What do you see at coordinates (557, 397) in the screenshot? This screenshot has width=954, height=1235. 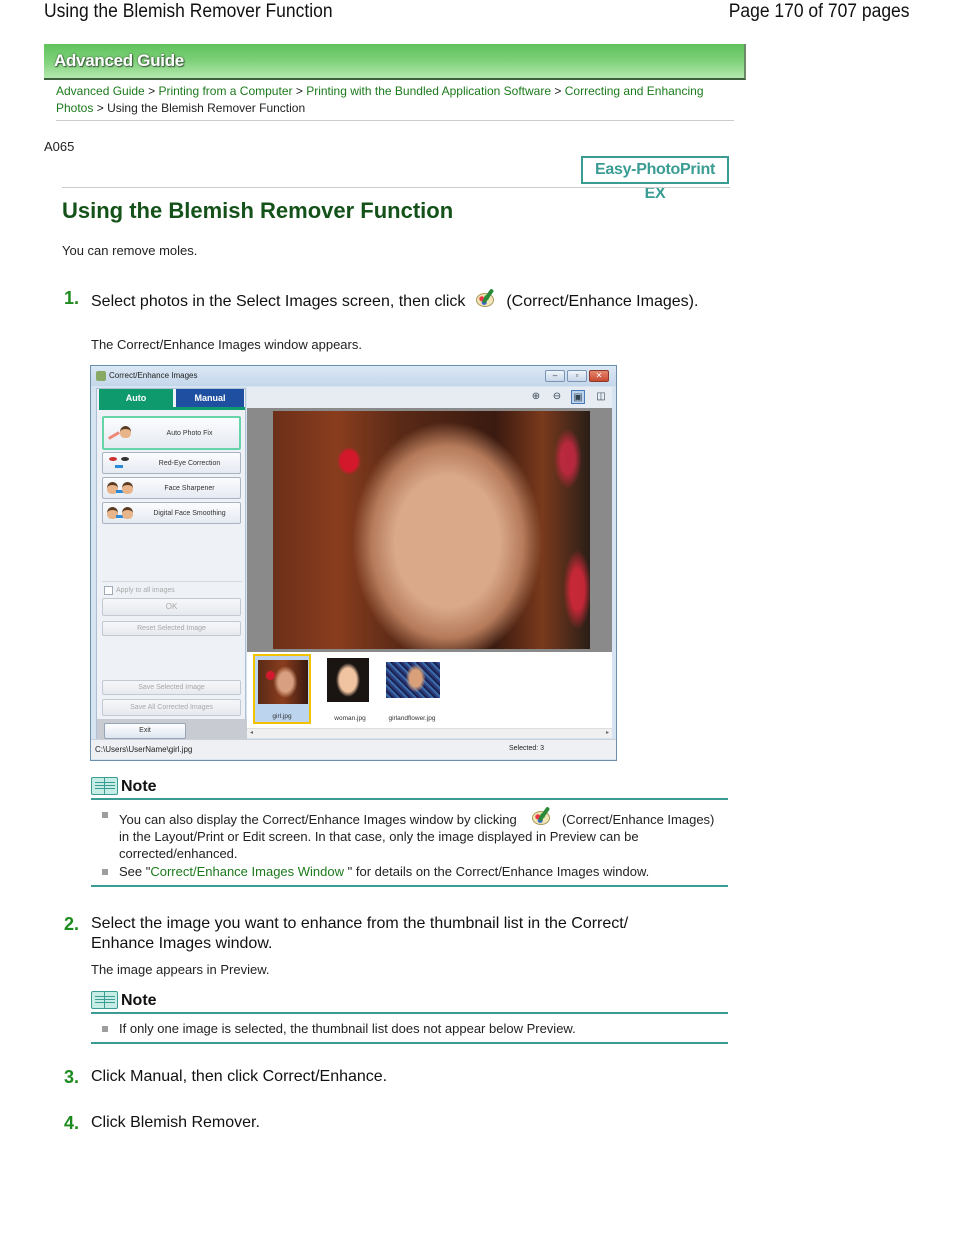 I see `zoom-out-icon: ⊖` at bounding box center [557, 397].